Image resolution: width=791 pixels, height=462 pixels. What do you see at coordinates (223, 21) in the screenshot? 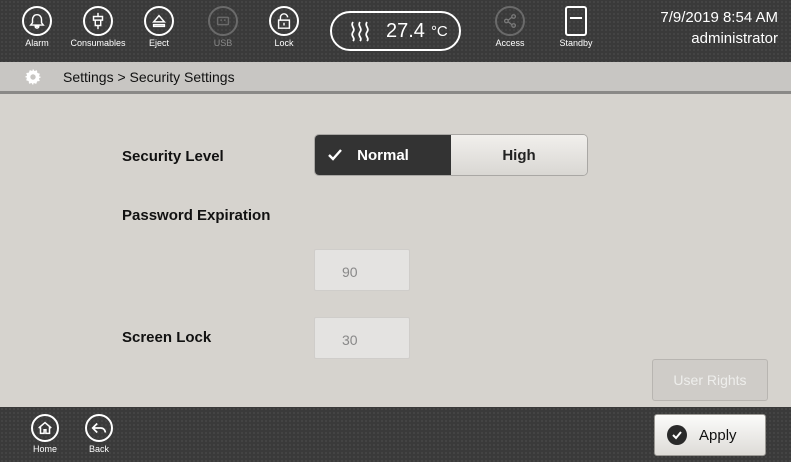
I see `usb-icon` at bounding box center [223, 21].